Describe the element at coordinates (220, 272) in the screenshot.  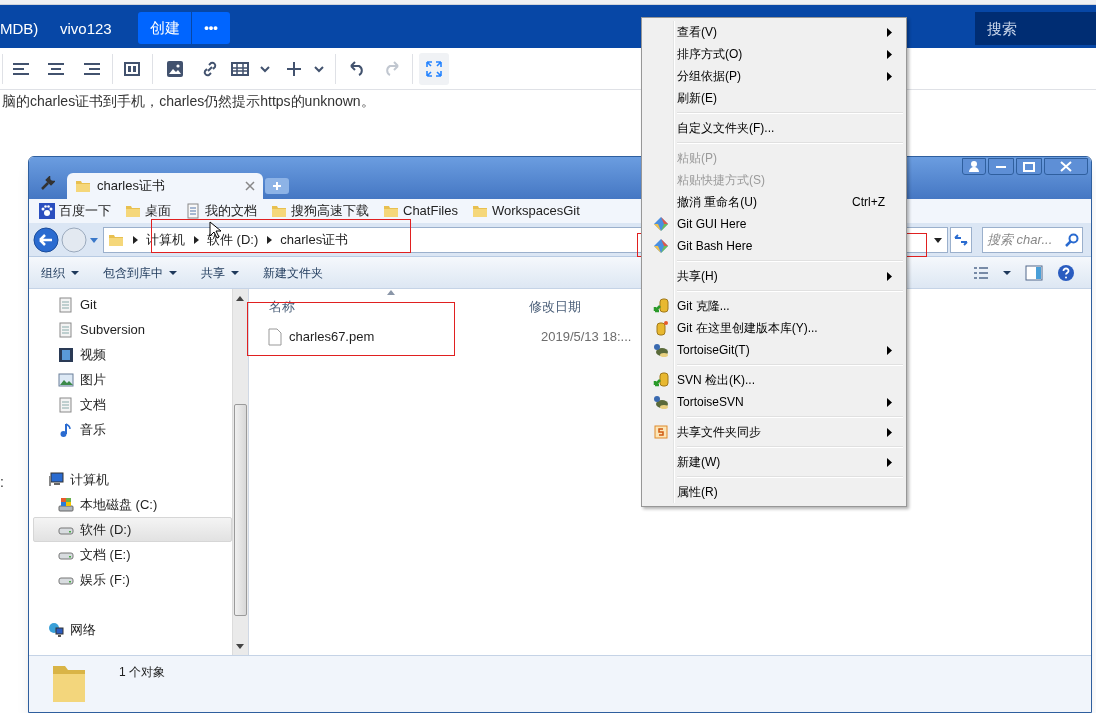
I see `toolbar-button: 共享` at that location.